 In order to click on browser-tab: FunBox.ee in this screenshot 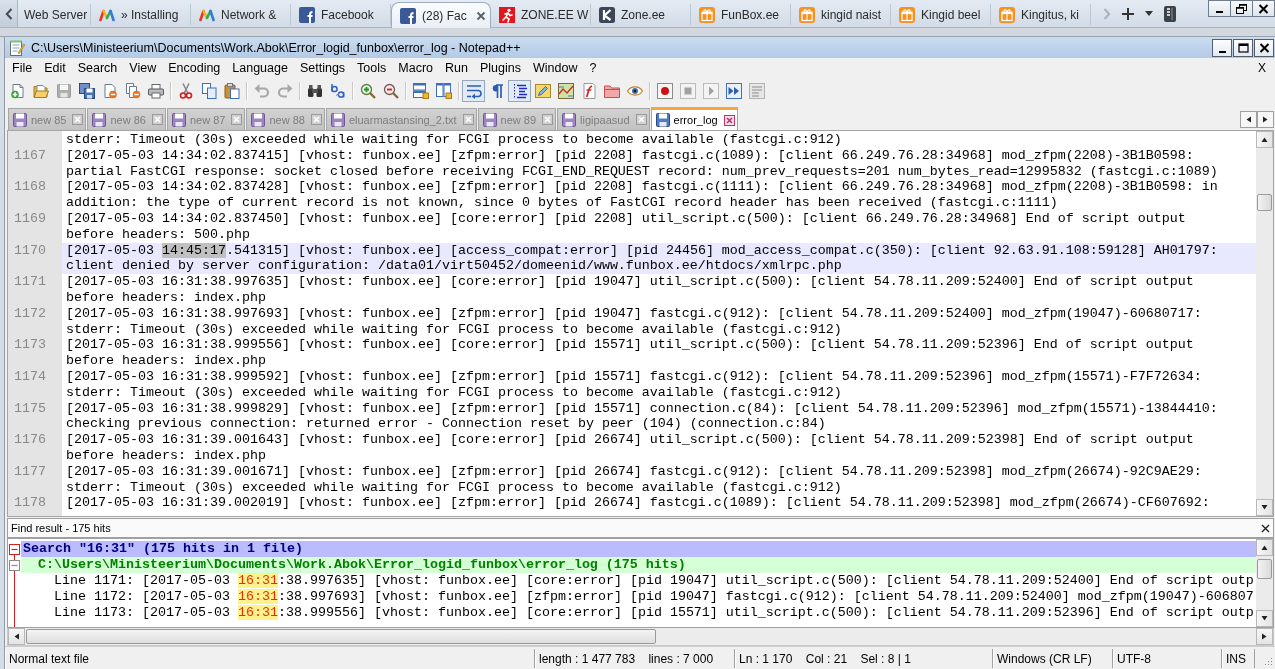, I will do `click(741, 14)`.